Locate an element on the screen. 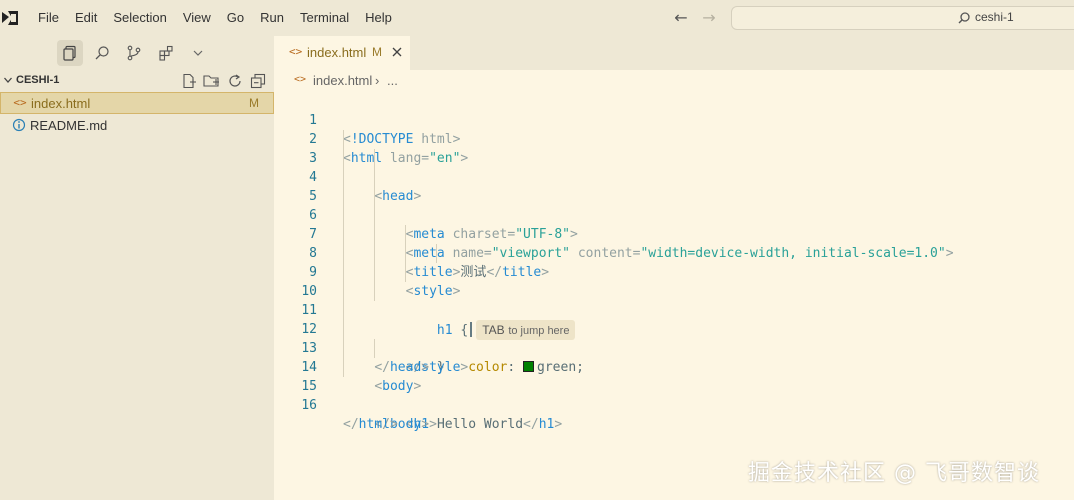 This screenshot has width=1074, height=500. menu-file: File is located at coordinates (48, 18).